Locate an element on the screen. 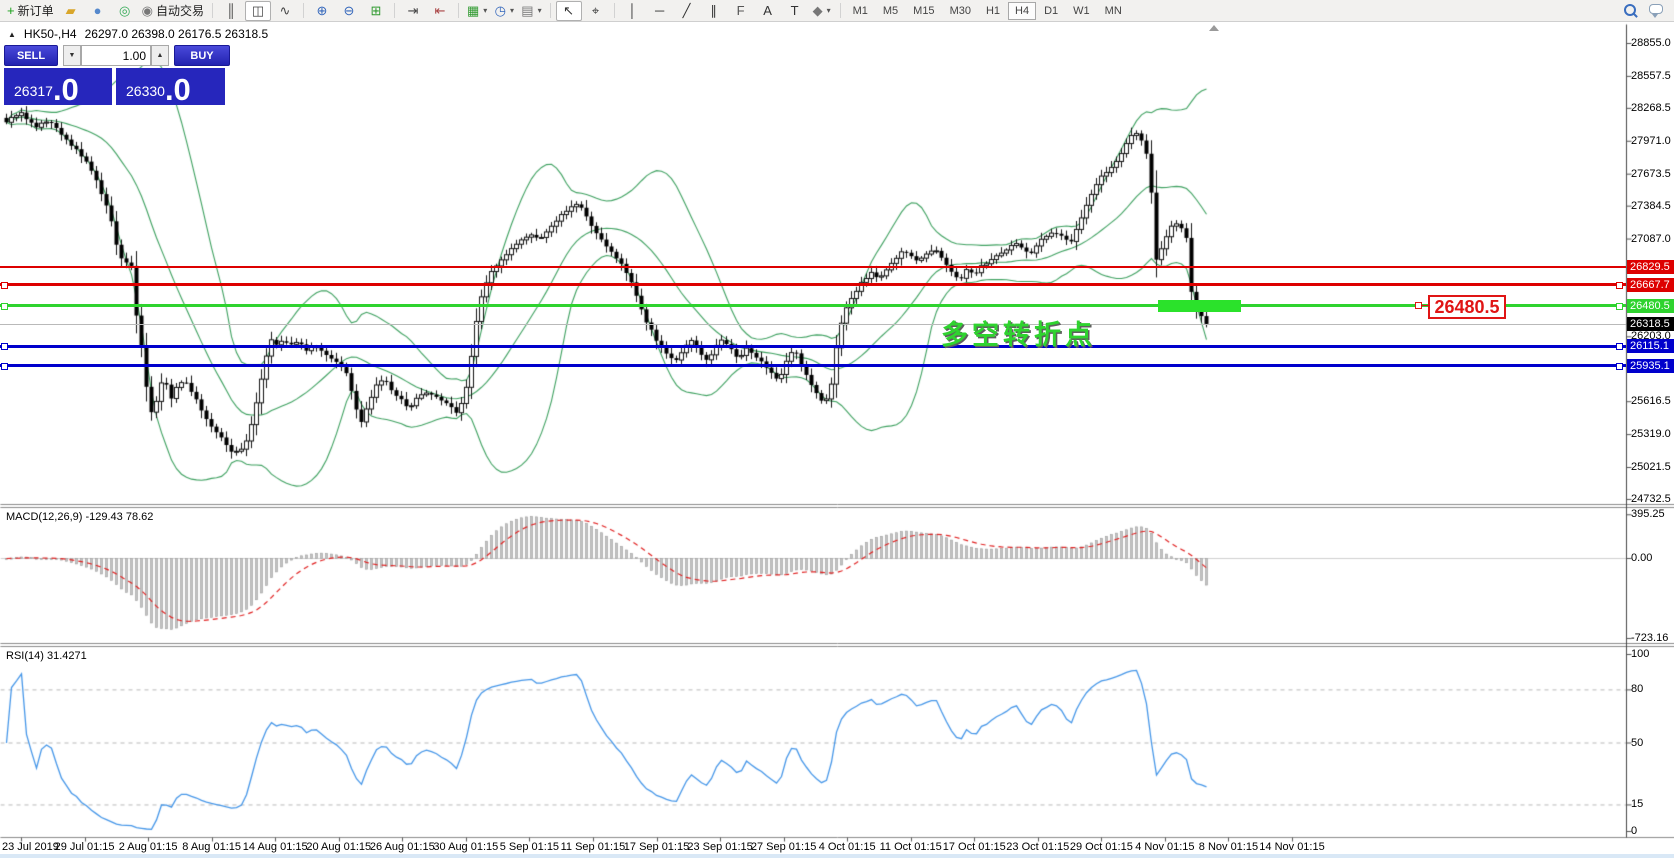 This screenshot has height=858, width=1674. level-line-26480.5 is located at coordinates (813, 306).